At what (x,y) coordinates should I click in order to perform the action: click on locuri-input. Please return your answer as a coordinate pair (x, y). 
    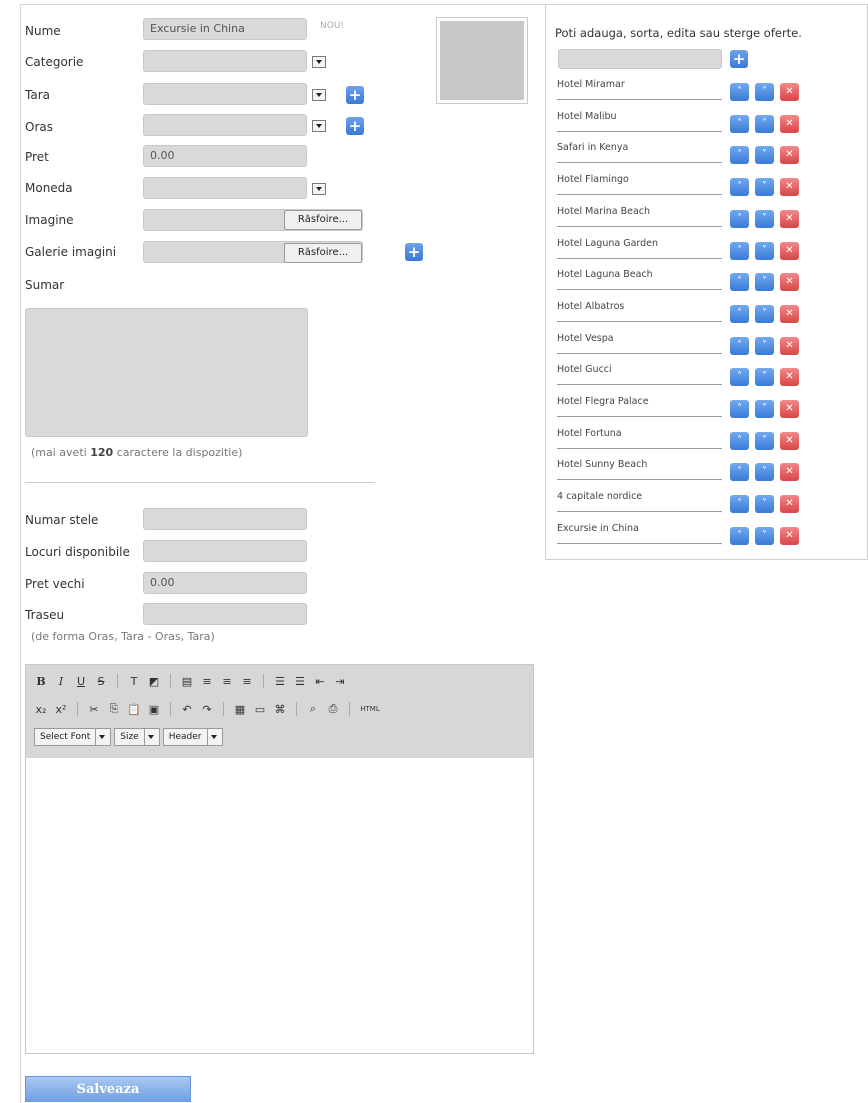
    Looking at the image, I should click on (225, 551).